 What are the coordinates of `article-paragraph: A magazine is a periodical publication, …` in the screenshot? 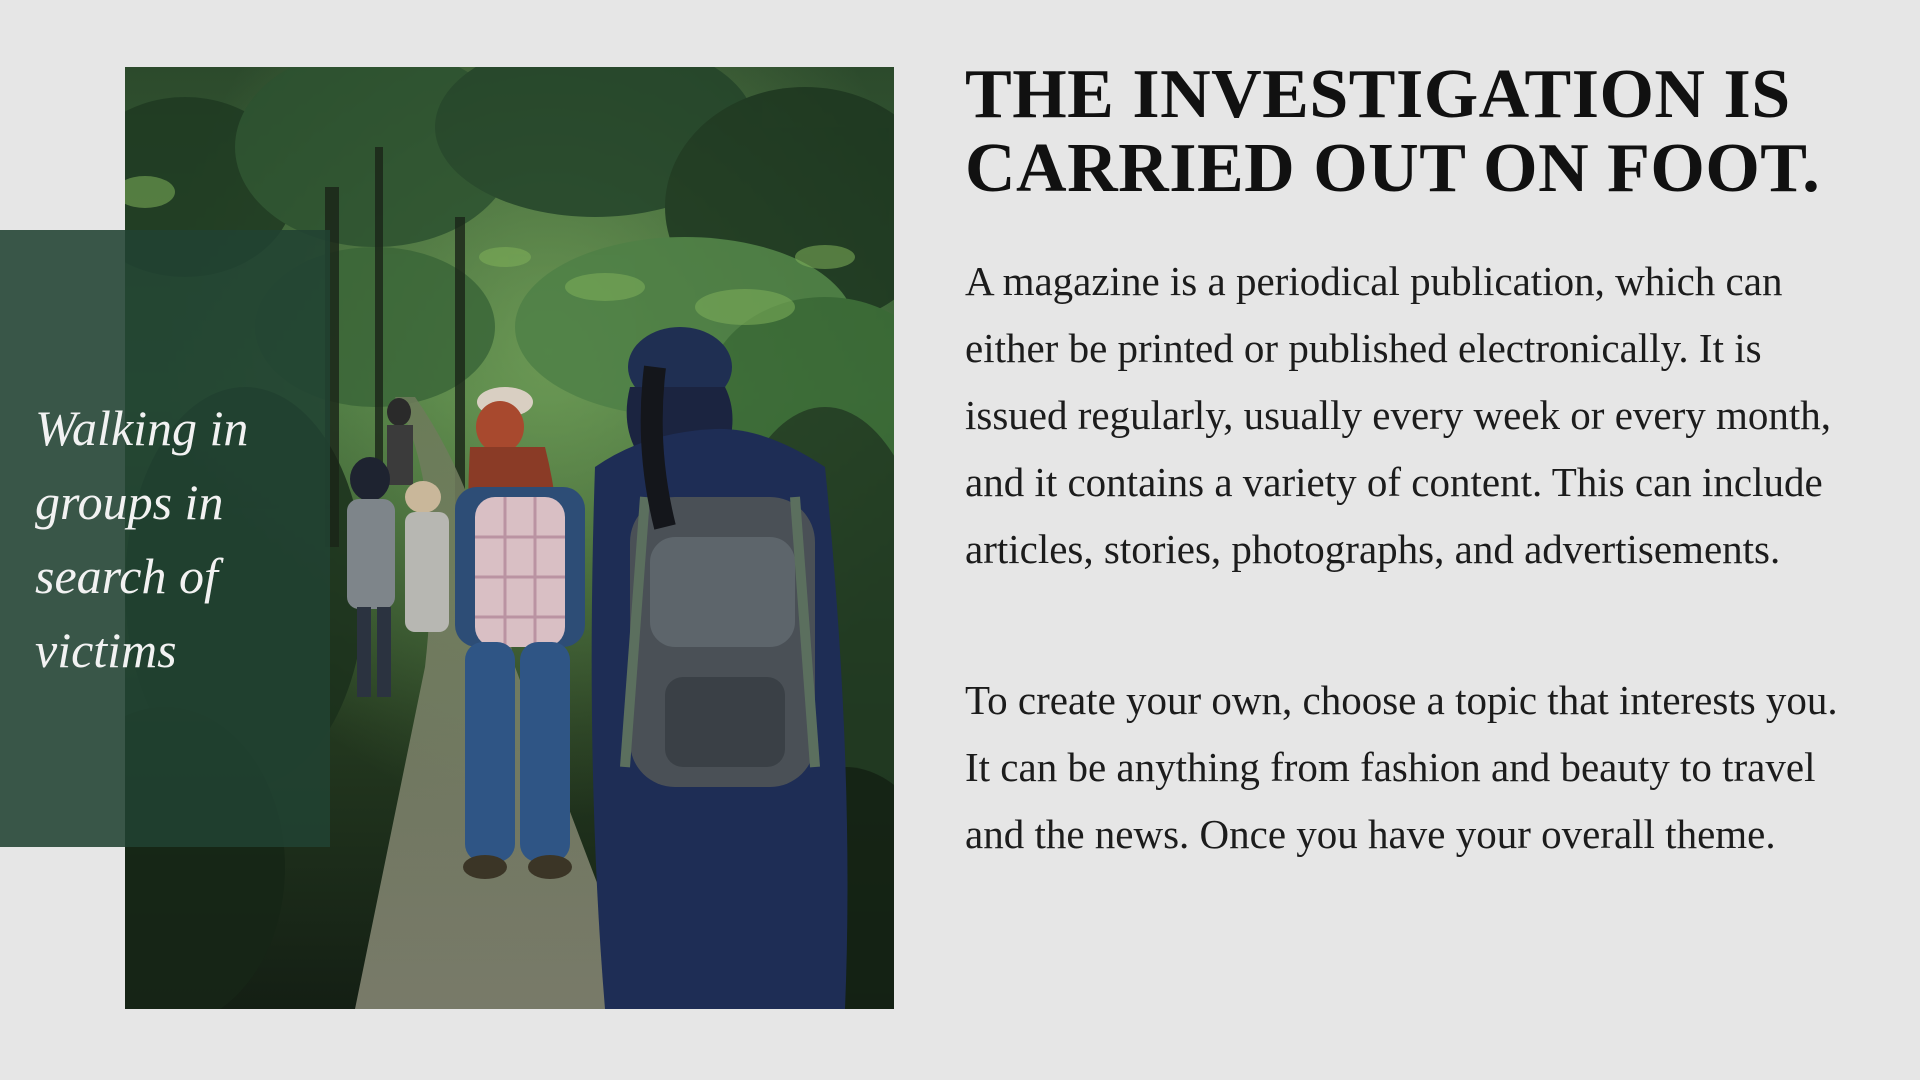 It's located at (1398, 415).